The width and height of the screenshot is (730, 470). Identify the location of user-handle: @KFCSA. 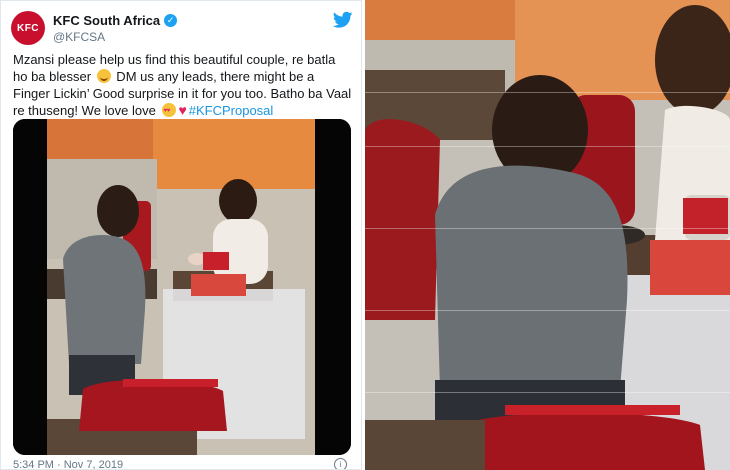
(79, 37).